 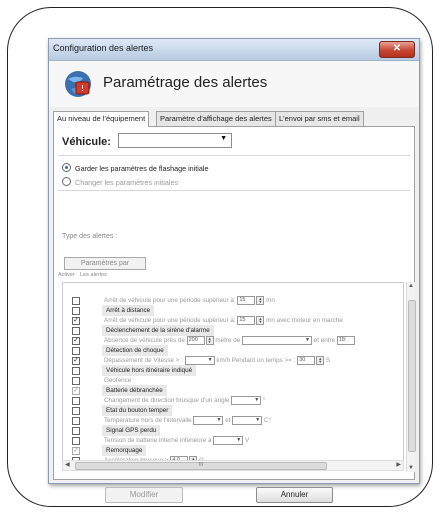 I want to click on value-field: 200, so click(x=195, y=340).